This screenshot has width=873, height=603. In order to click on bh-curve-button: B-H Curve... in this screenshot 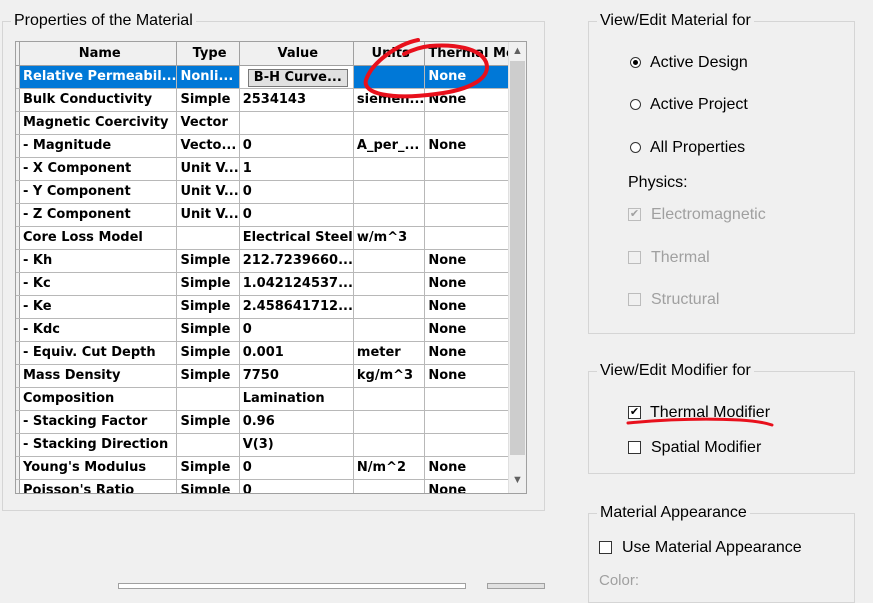, I will do `click(297, 77)`.